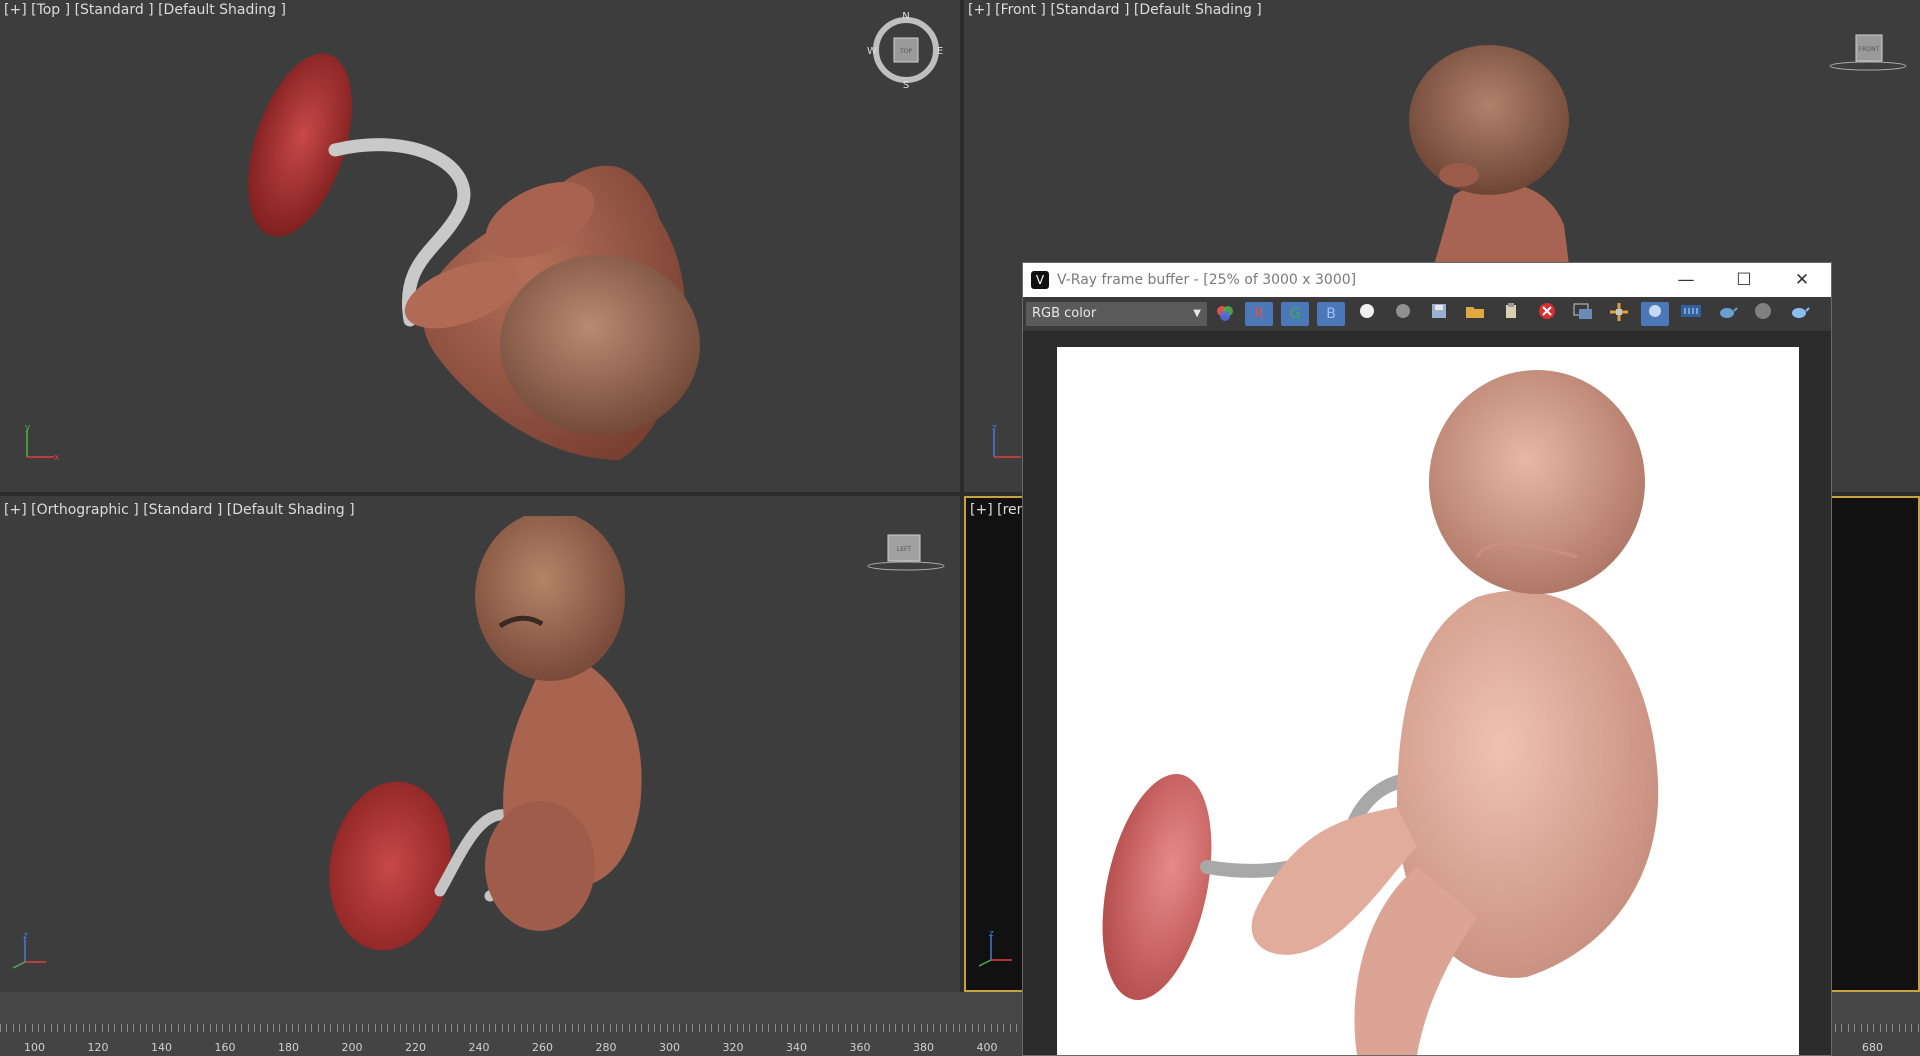 The width and height of the screenshot is (1920, 1056). Describe the element at coordinates (520, 746) in the screenshot. I see `fetus-model-ortho` at that location.